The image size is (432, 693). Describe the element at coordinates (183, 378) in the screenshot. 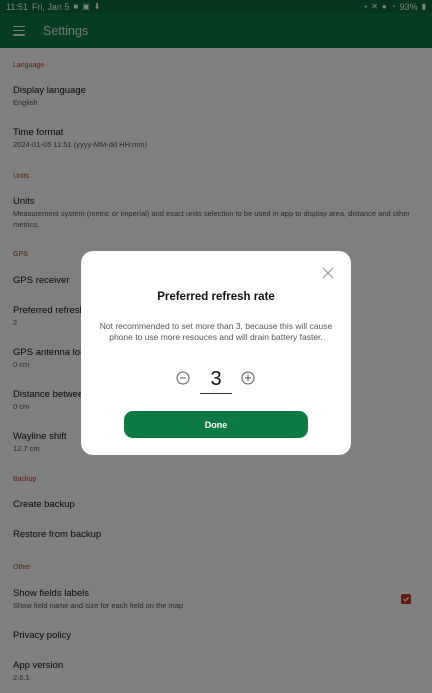

I see `minus-icon` at that location.